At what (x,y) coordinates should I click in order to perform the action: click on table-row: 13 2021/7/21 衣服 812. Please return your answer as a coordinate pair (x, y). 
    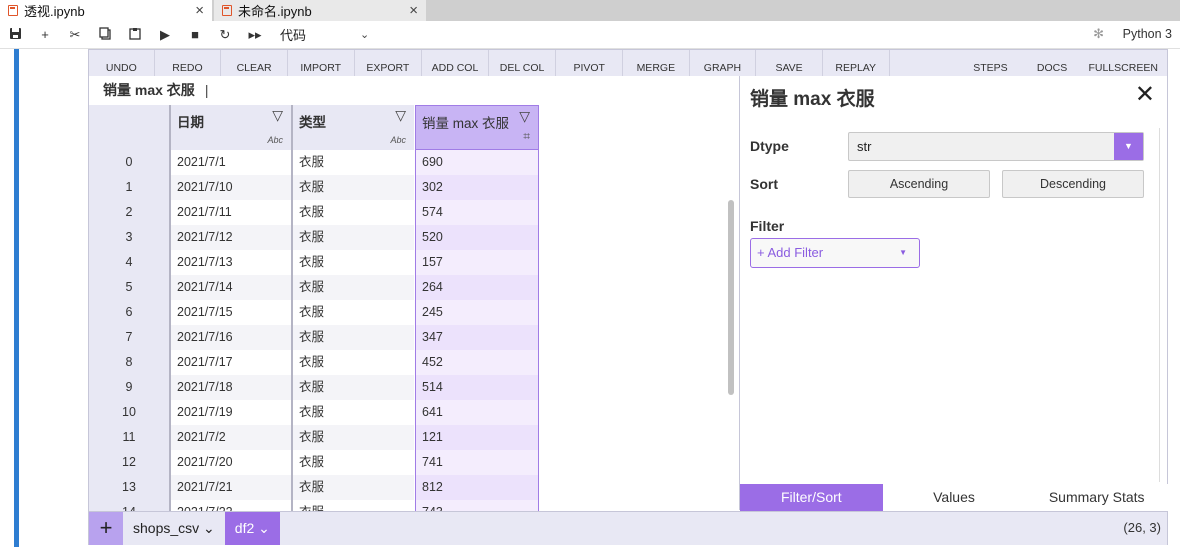
    Looking at the image, I should click on (414, 487).